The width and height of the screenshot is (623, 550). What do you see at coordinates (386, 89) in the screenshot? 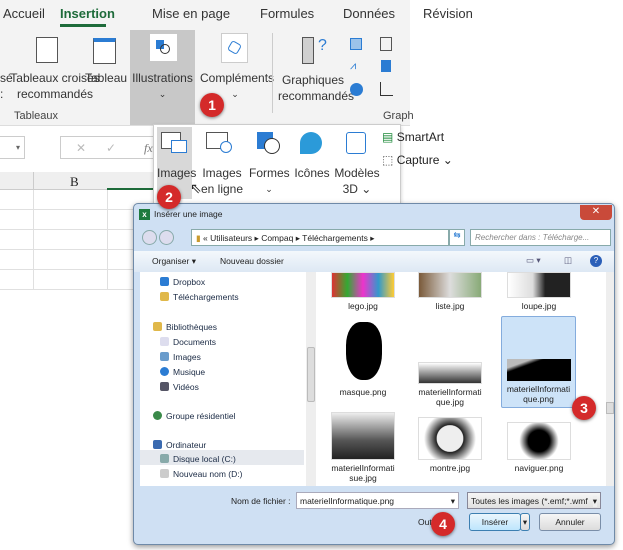
I see `scatter-chart-icon` at bounding box center [386, 89].